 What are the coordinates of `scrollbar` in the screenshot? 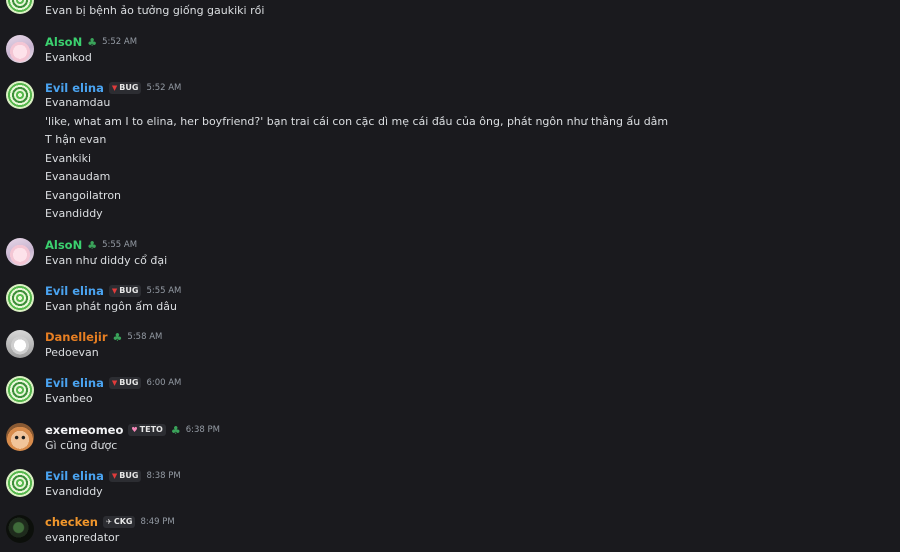 It's located at (896, 276).